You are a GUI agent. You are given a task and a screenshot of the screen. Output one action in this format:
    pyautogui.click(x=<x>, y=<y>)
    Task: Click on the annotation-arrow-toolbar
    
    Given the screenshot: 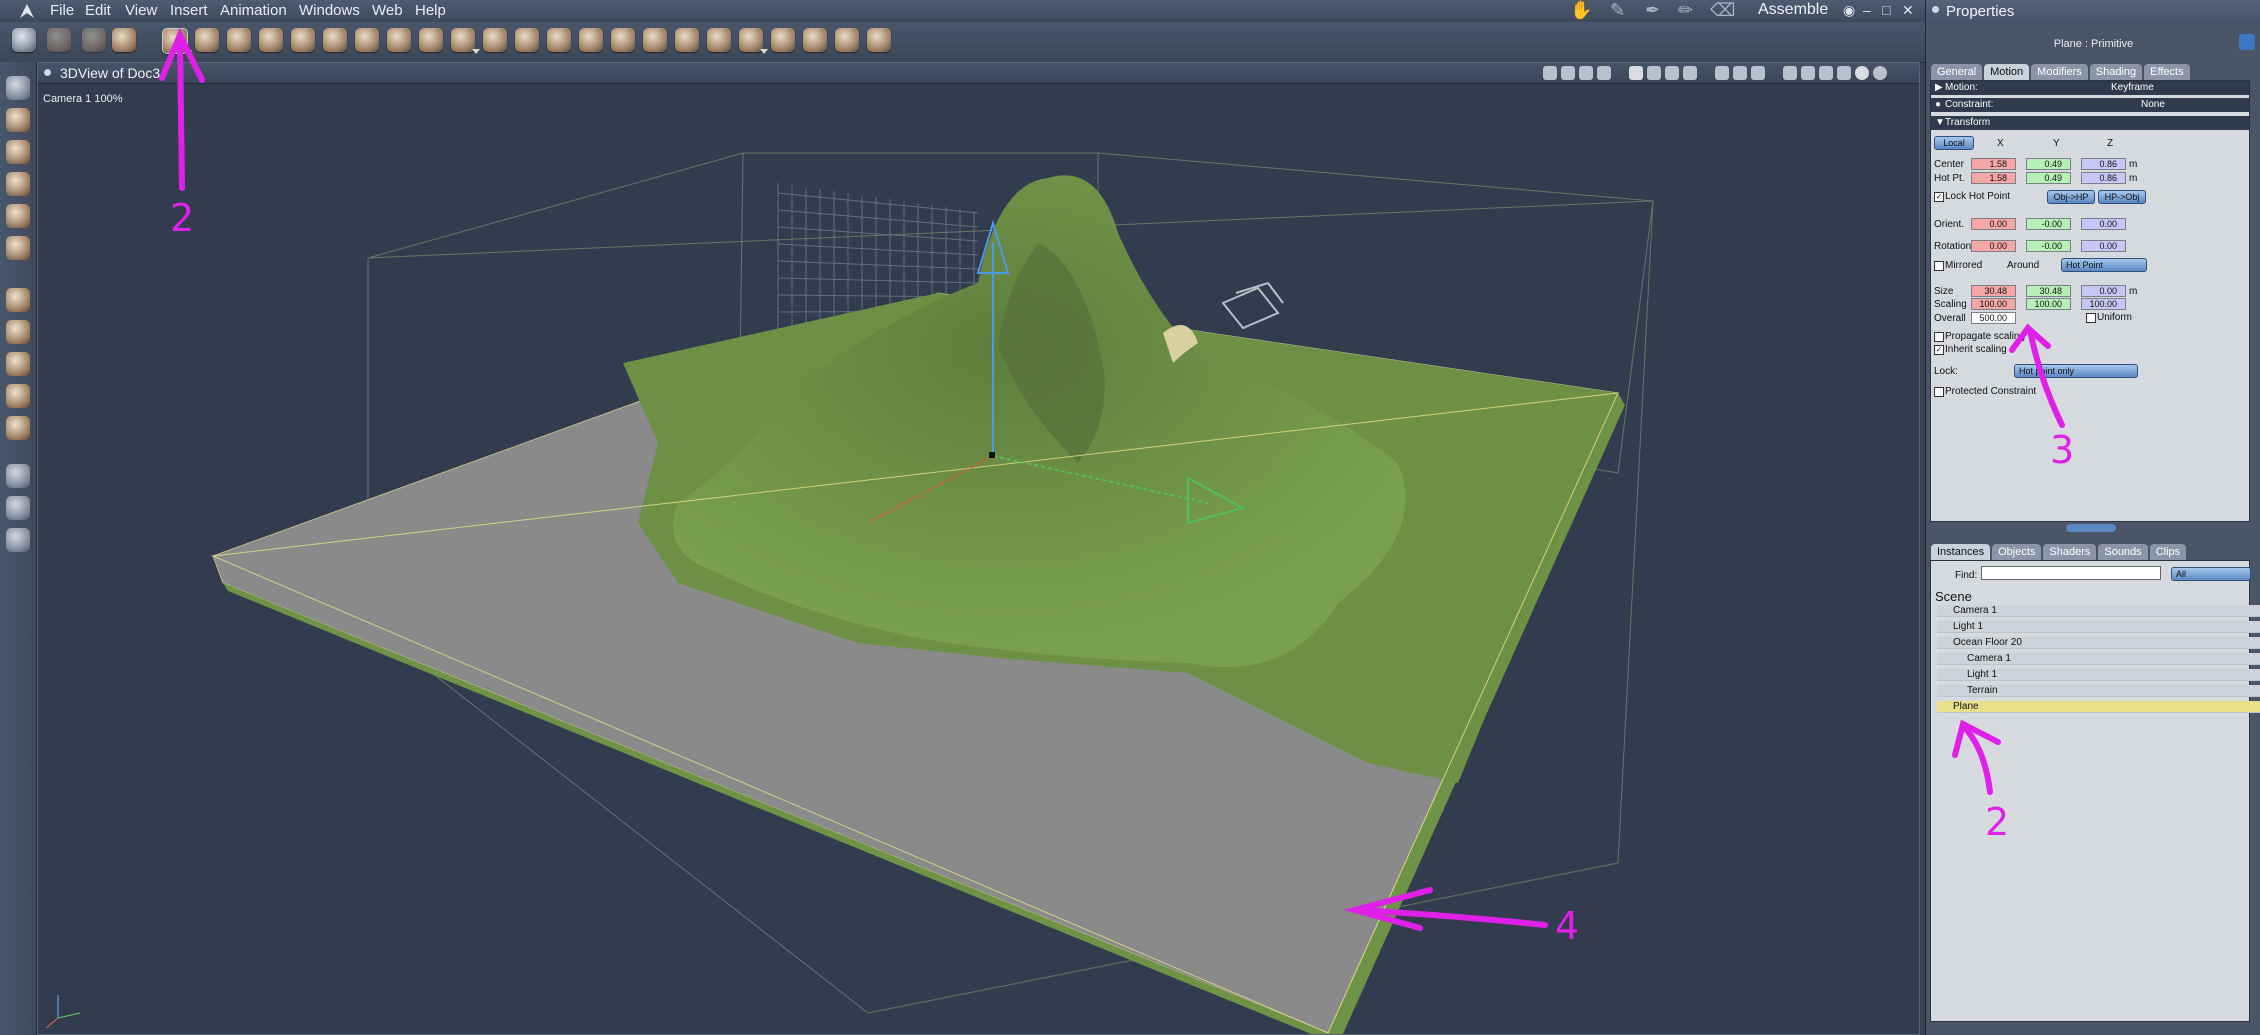 What is the action you would take?
    pyautogui.click(x=181, y=114)
    